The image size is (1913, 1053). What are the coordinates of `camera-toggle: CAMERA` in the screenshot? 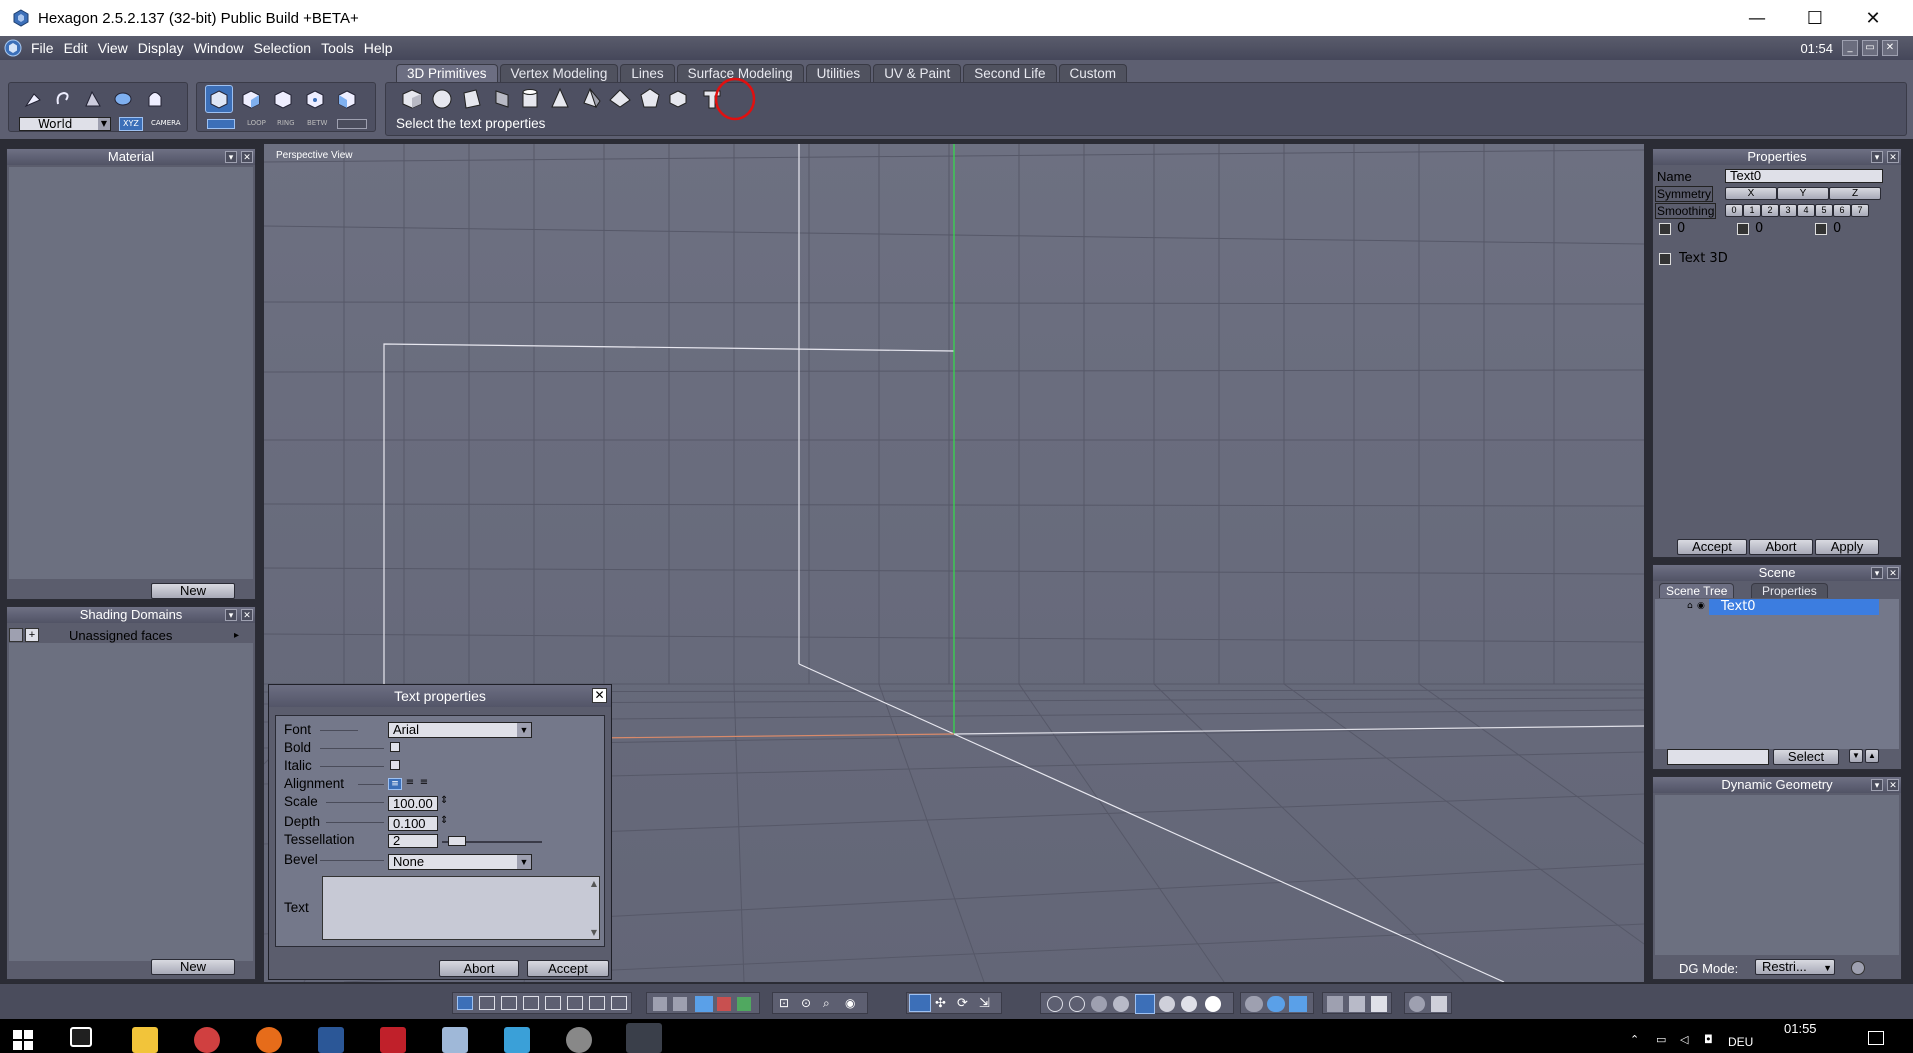 It's located at (166, 123).